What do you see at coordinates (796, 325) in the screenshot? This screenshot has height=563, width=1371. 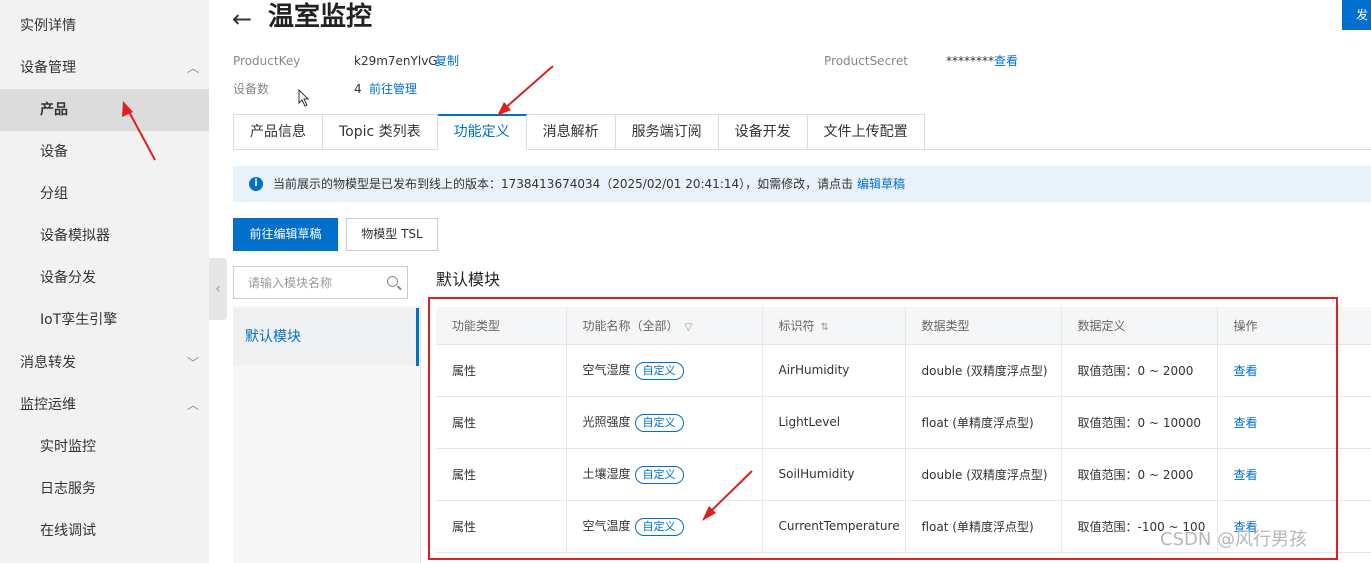 I see `header-label: 标识符` at bounding box center [796, 325].